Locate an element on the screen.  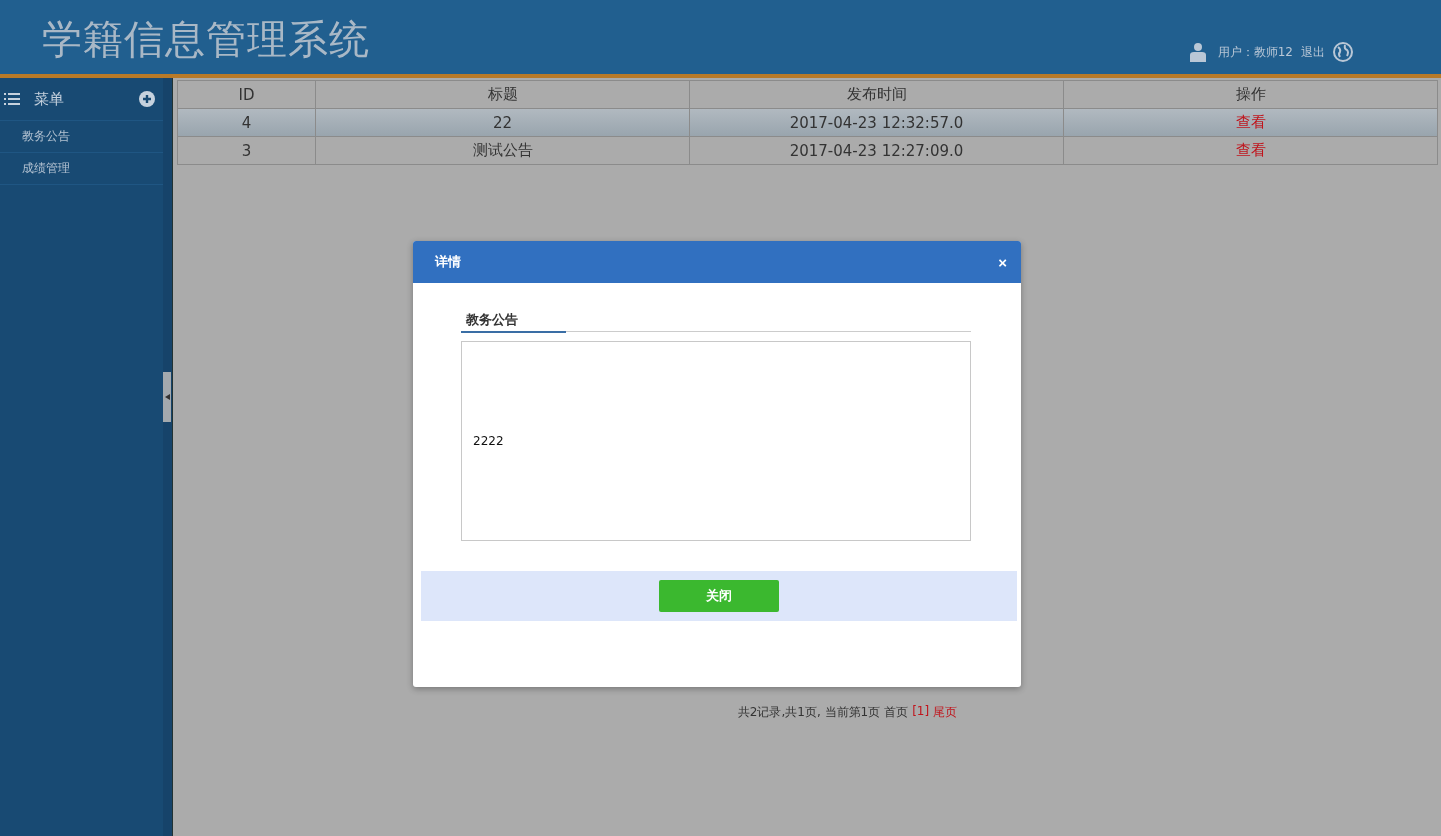
plus-icon is located at coordinates (147, 99).